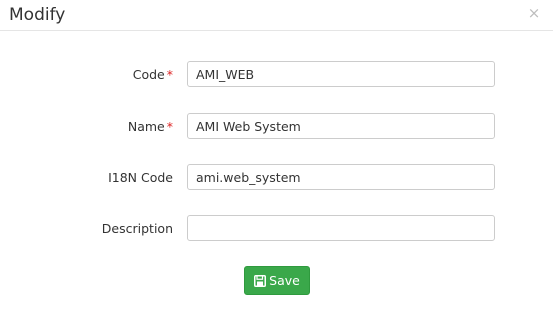 The width and height of the screenshot is (553, 310). What do you see at coordinates (148, 74) in the screenshot?
I see `code-label-text: Code` at bounding box center [148, 74].